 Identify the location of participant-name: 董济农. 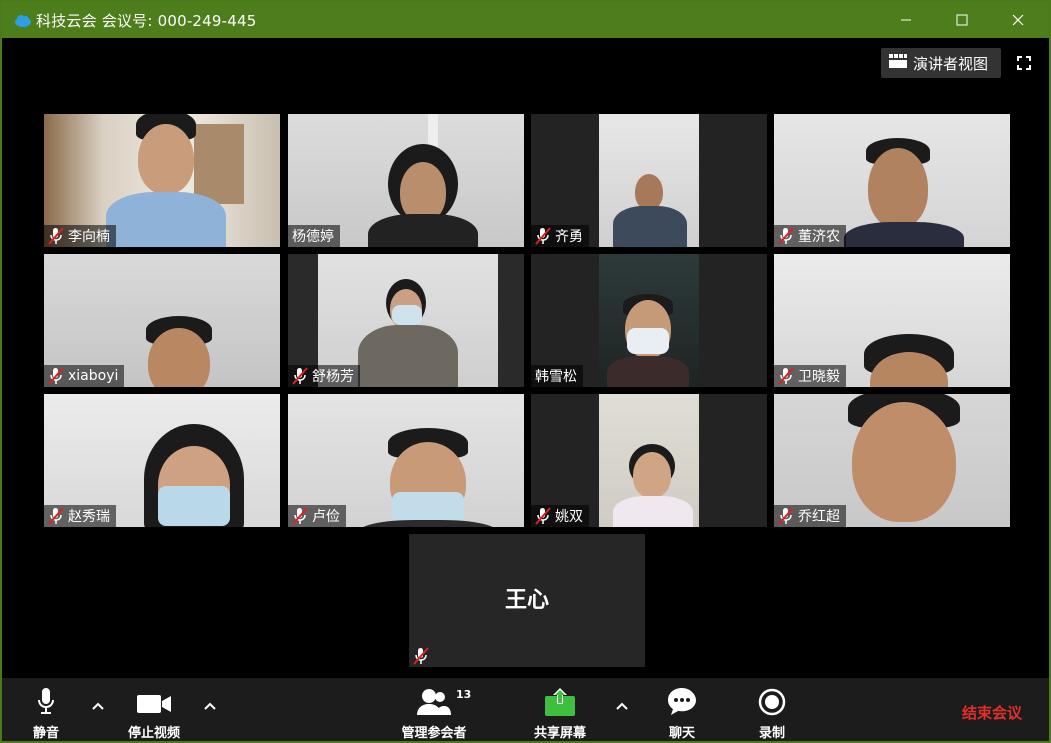
(819, 237).